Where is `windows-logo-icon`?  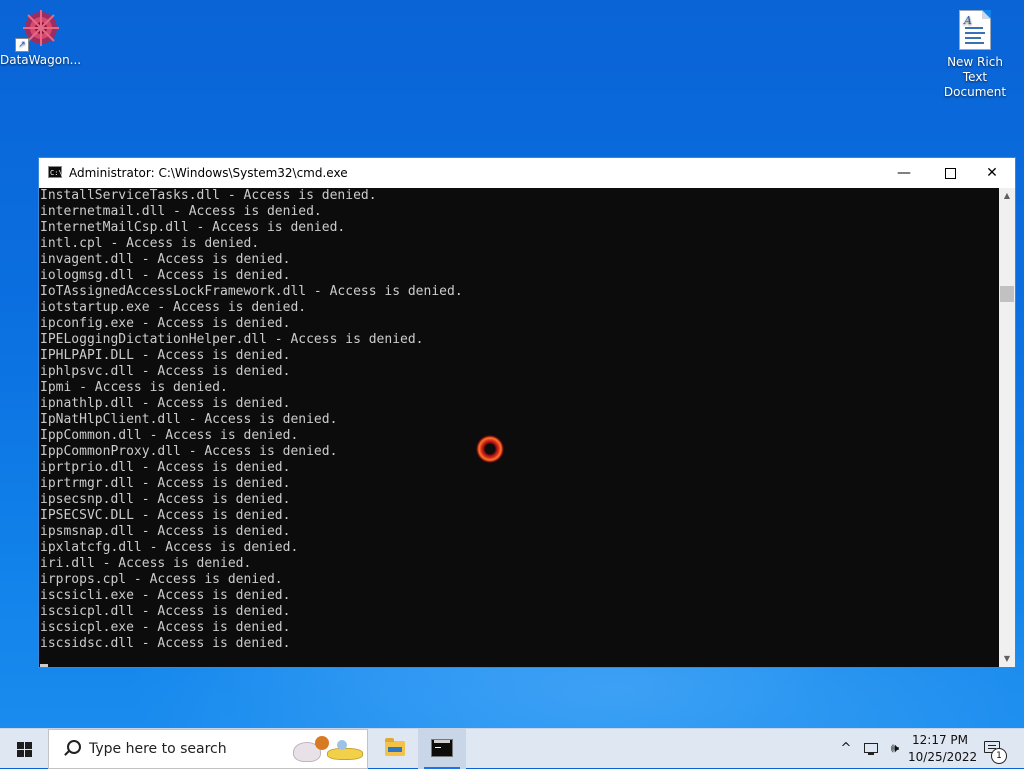
windows-logo-icon is located at coordinates (25, 749).